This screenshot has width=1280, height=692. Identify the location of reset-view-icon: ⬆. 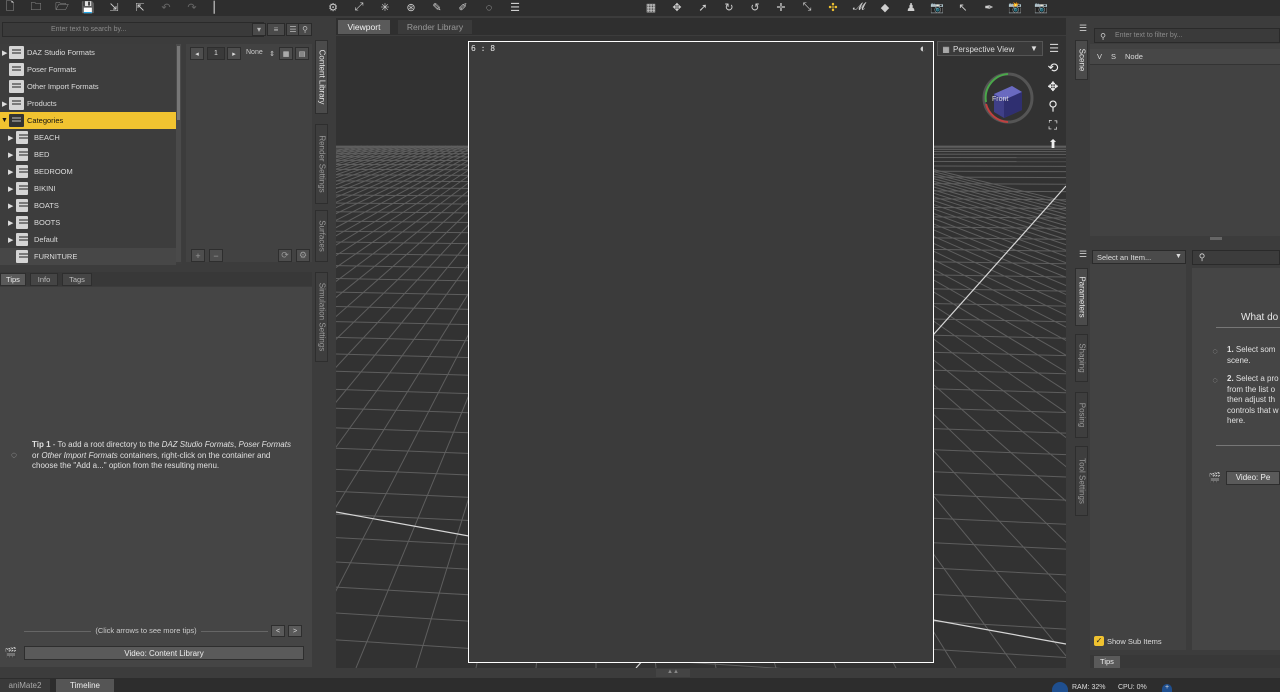
(1053, 144).